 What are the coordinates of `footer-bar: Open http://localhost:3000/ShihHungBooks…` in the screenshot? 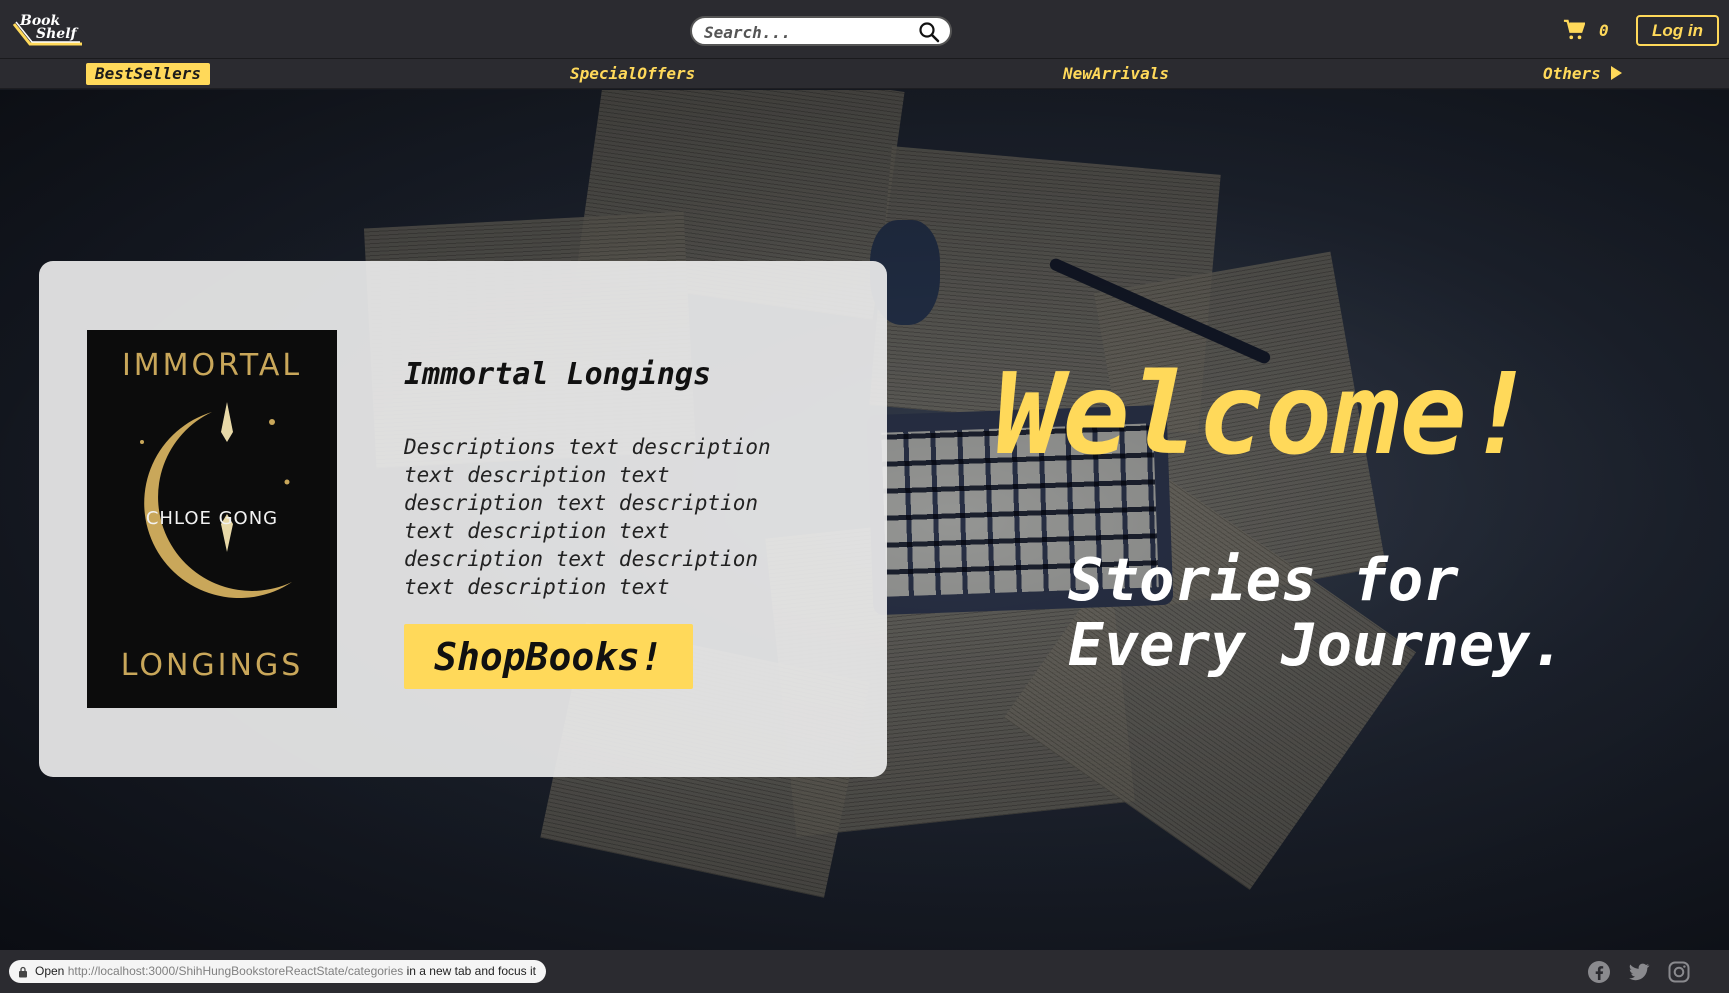 It's located at (864, 971).